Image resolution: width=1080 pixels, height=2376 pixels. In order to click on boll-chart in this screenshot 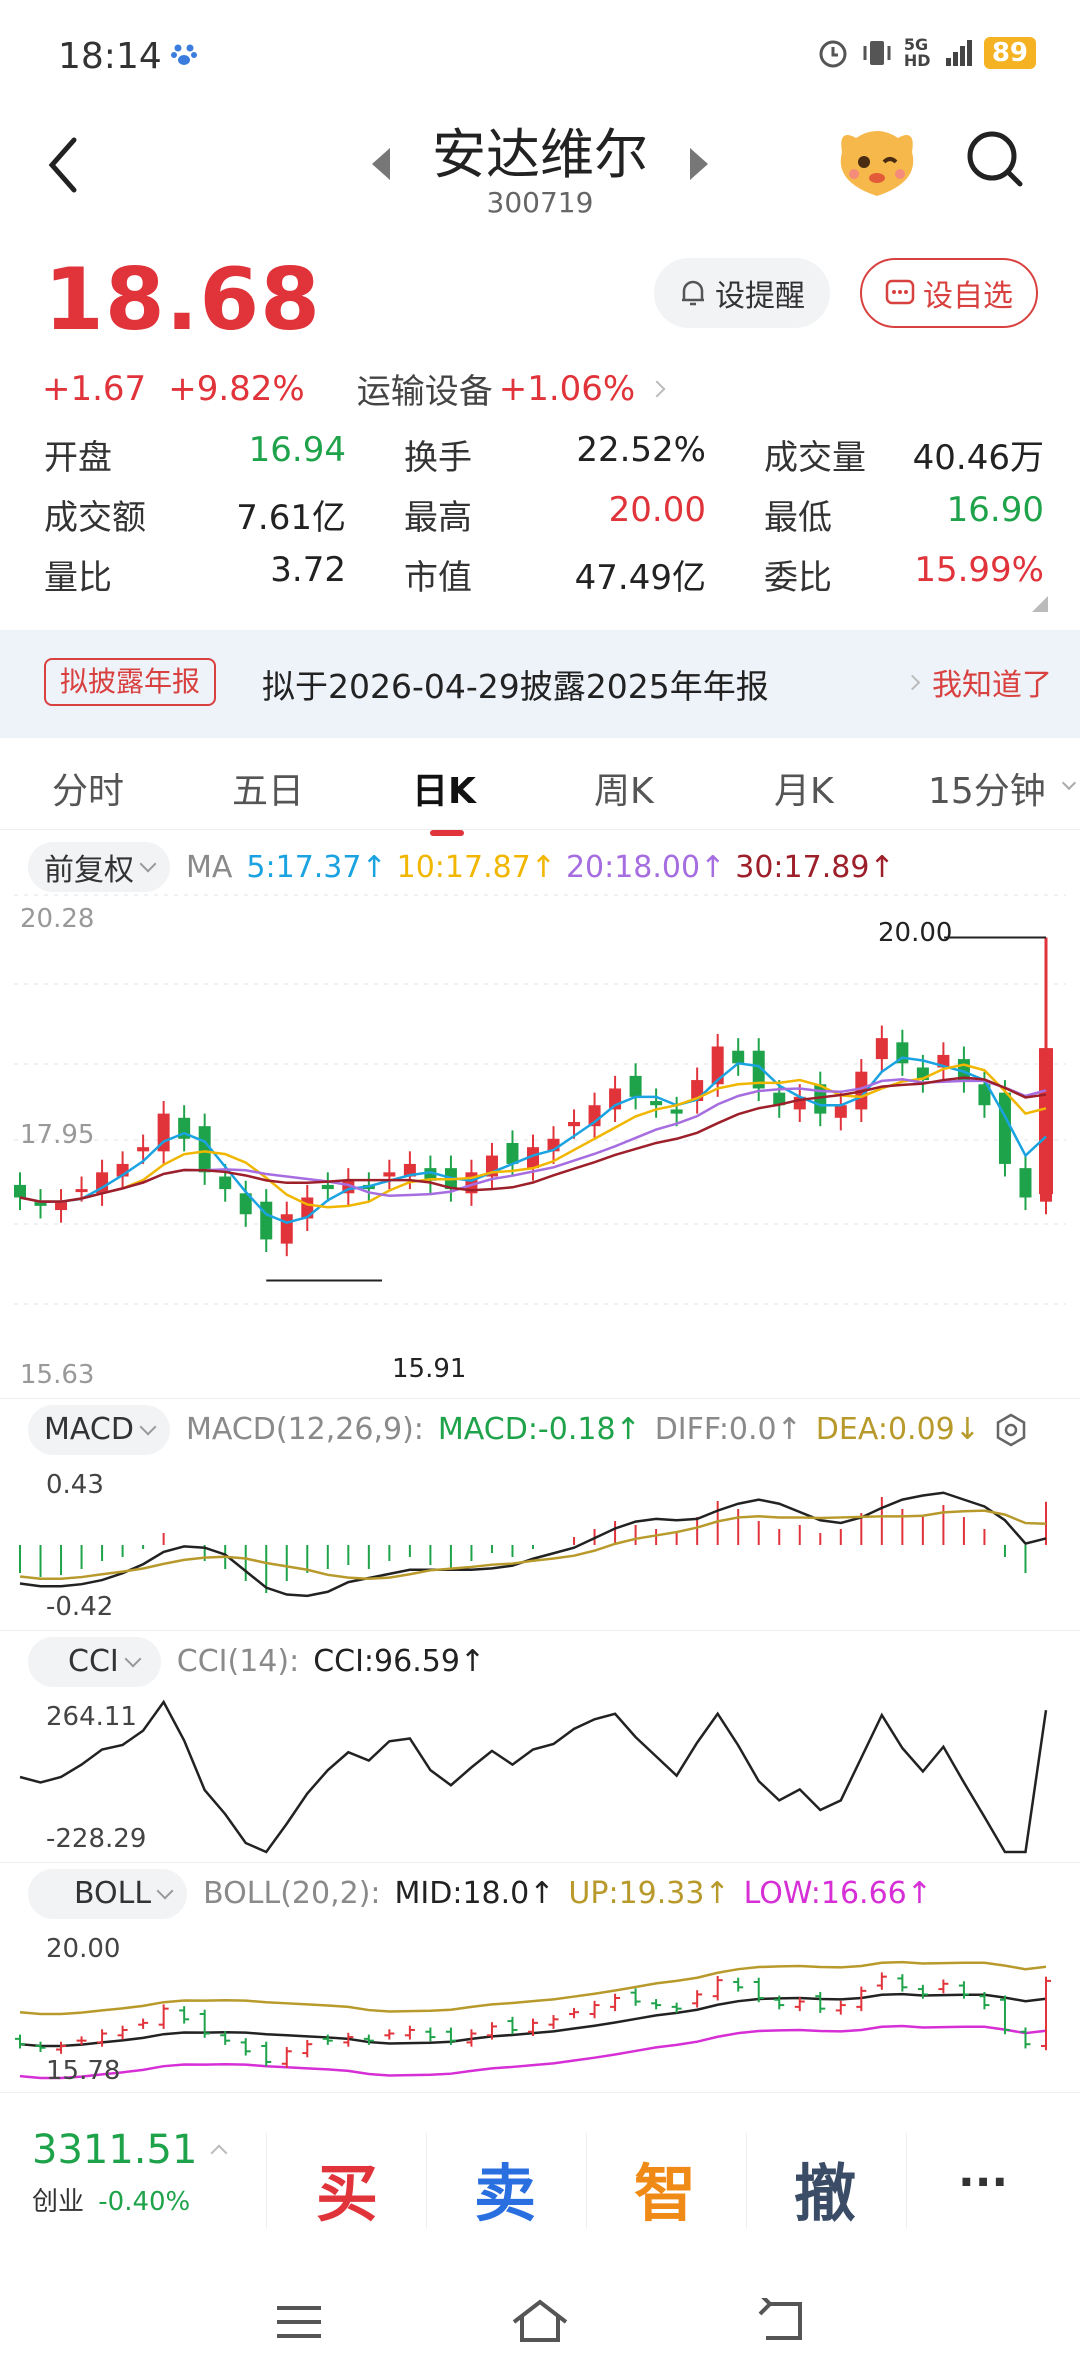, I will do `click(533, 2020)`.